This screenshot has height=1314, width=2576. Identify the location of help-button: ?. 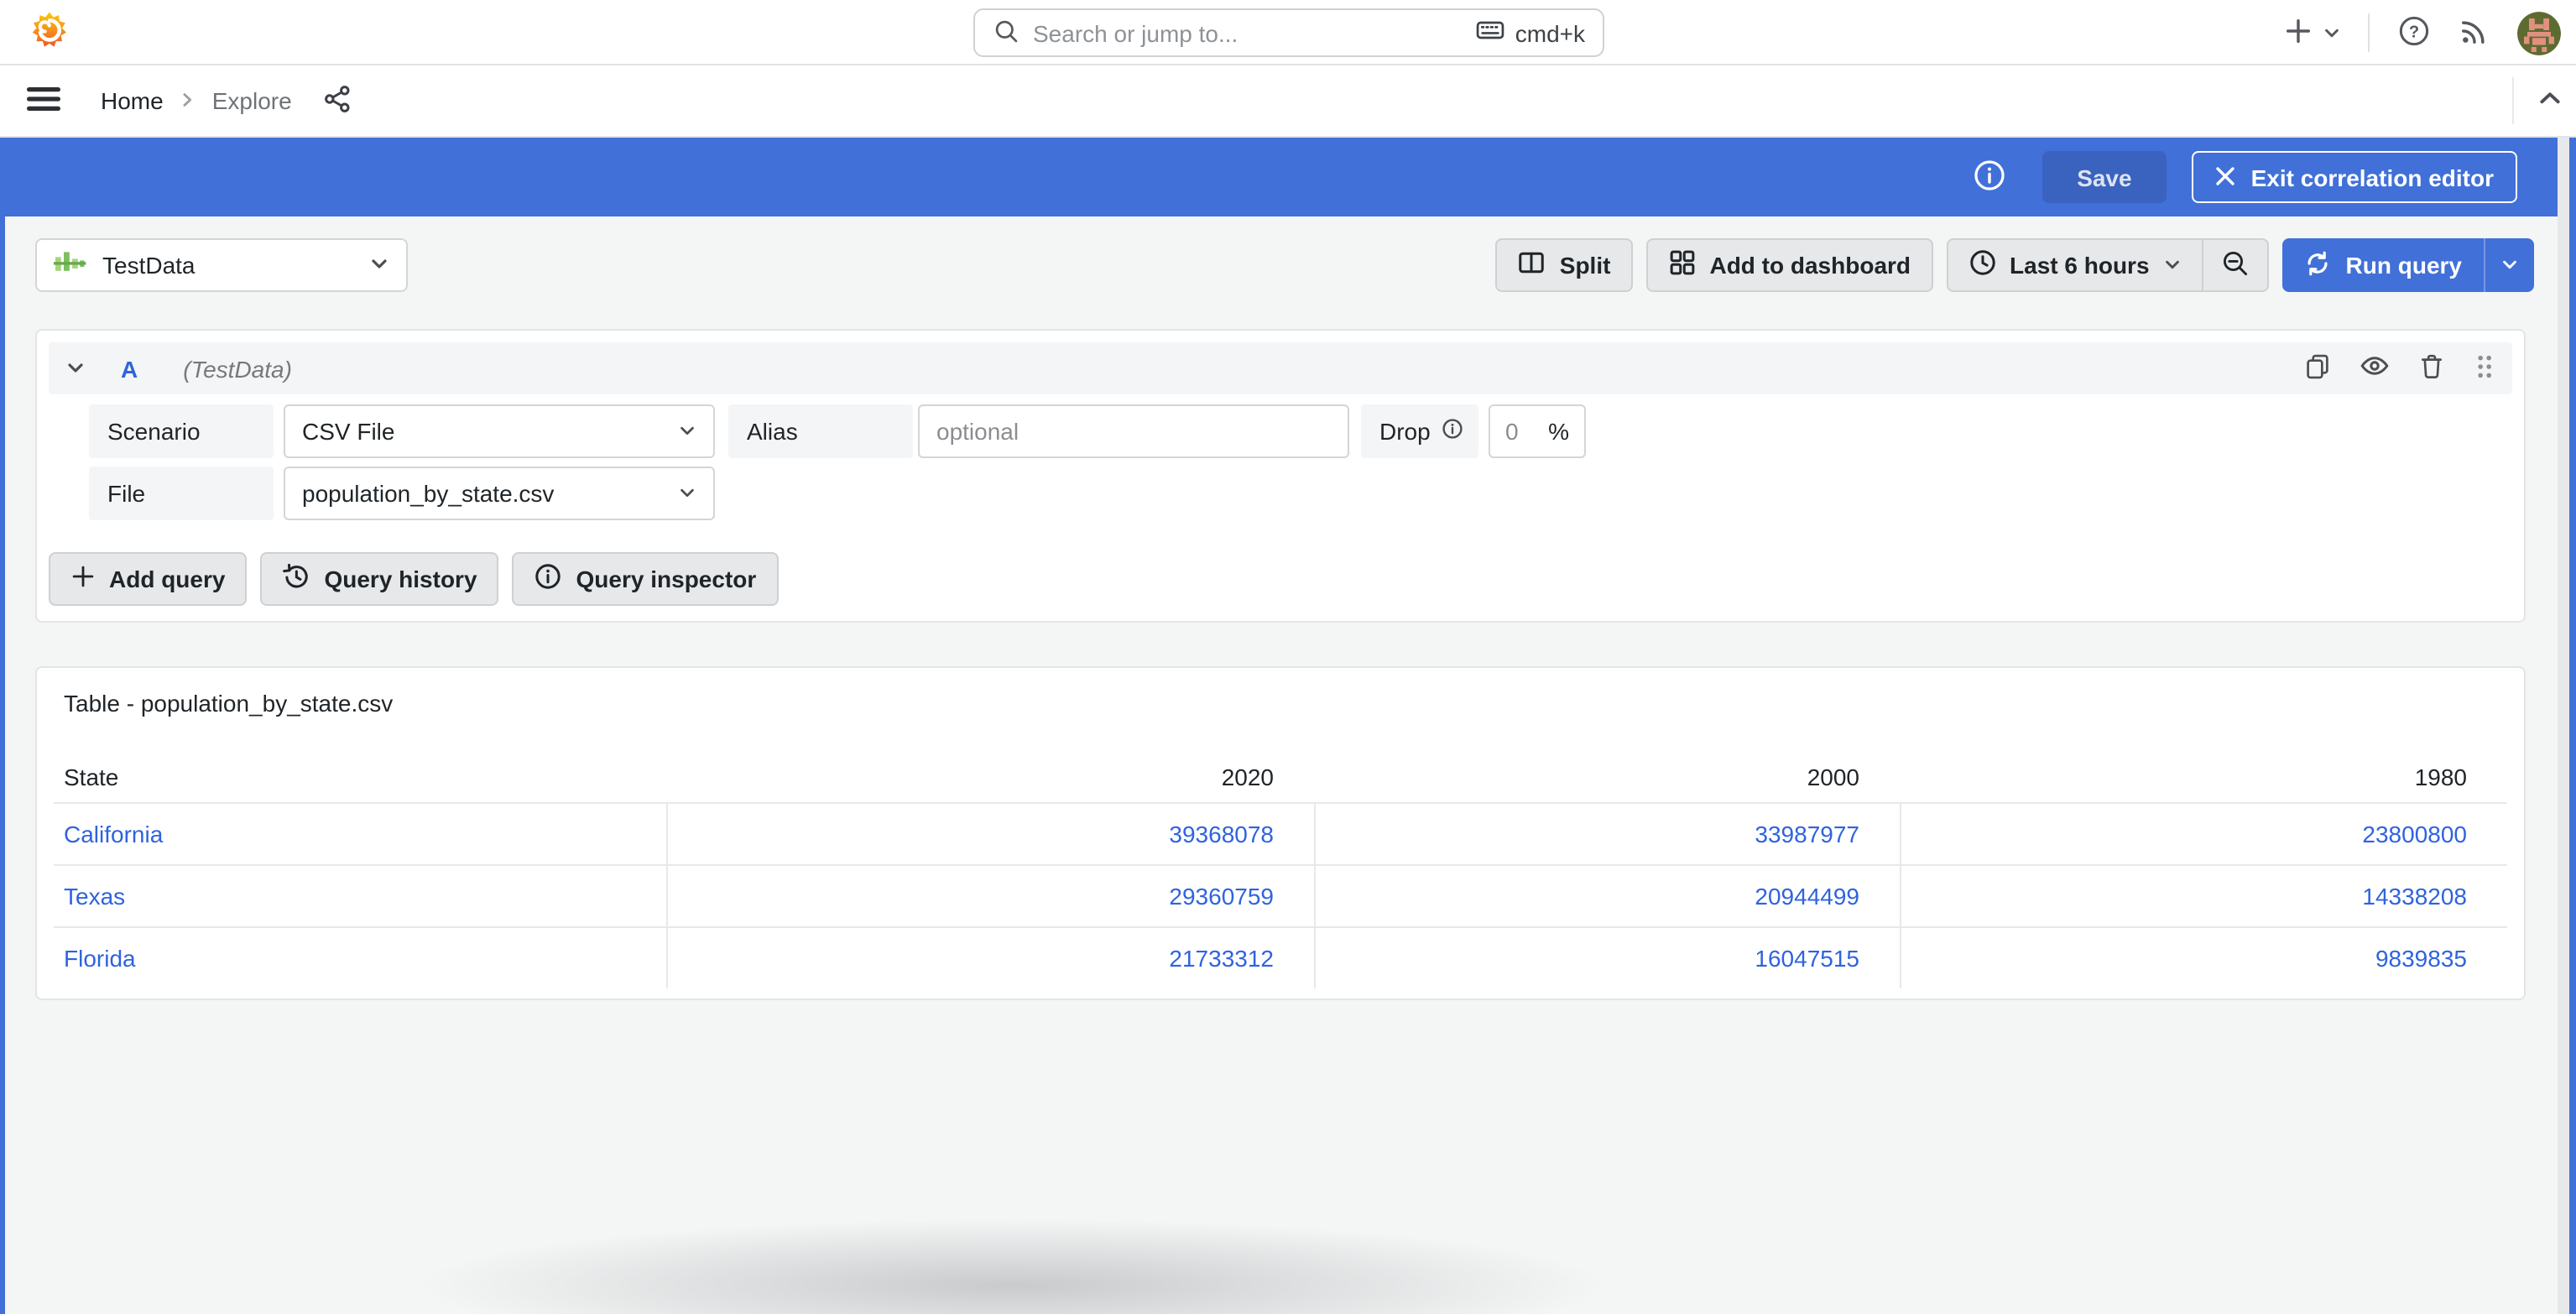
(2414, 33).